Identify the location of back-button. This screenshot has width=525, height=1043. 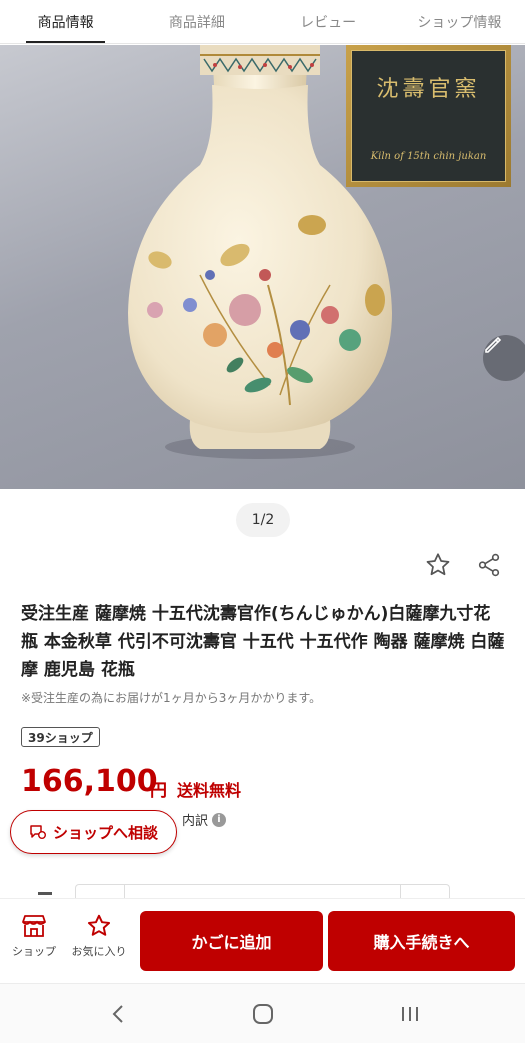
(118, 1014).